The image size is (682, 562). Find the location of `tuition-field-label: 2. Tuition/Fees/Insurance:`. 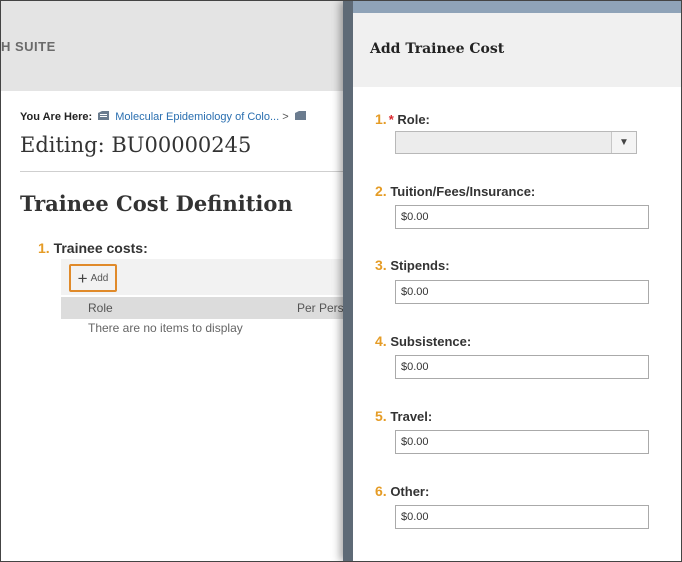

tuition-field-label: 2. Tuition/Fees/Insurance: is located at coordinates (455, 191).